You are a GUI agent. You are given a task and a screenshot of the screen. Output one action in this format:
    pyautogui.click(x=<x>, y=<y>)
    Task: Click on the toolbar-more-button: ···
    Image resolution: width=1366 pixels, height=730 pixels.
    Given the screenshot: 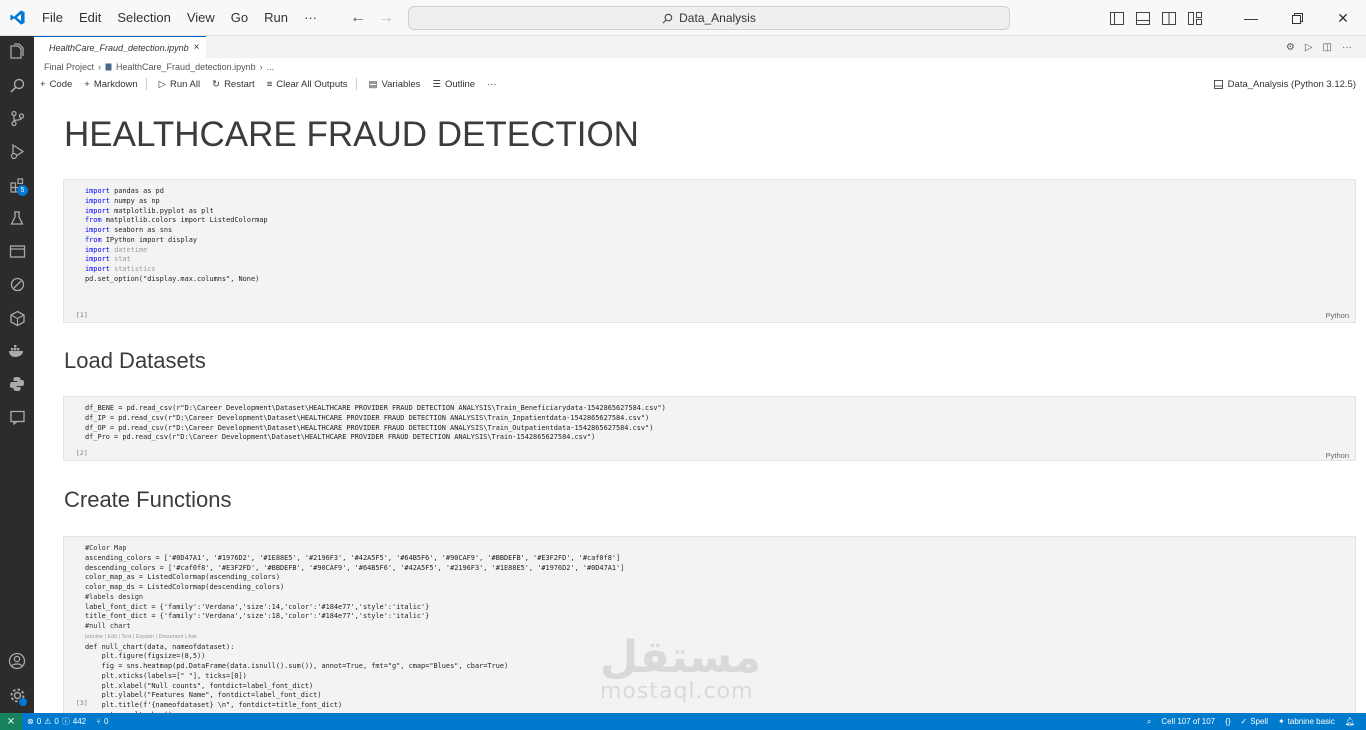 What is the action you would take?
    pyautogui.click(x=492, y=84)
    